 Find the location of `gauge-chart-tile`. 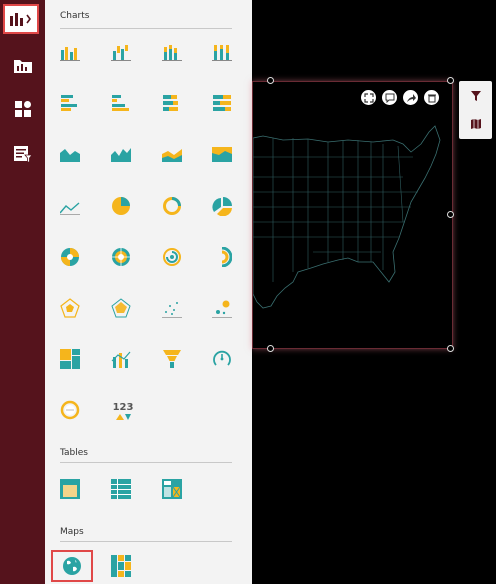

gauge-chart-tile is located at coordinates (222, 359).